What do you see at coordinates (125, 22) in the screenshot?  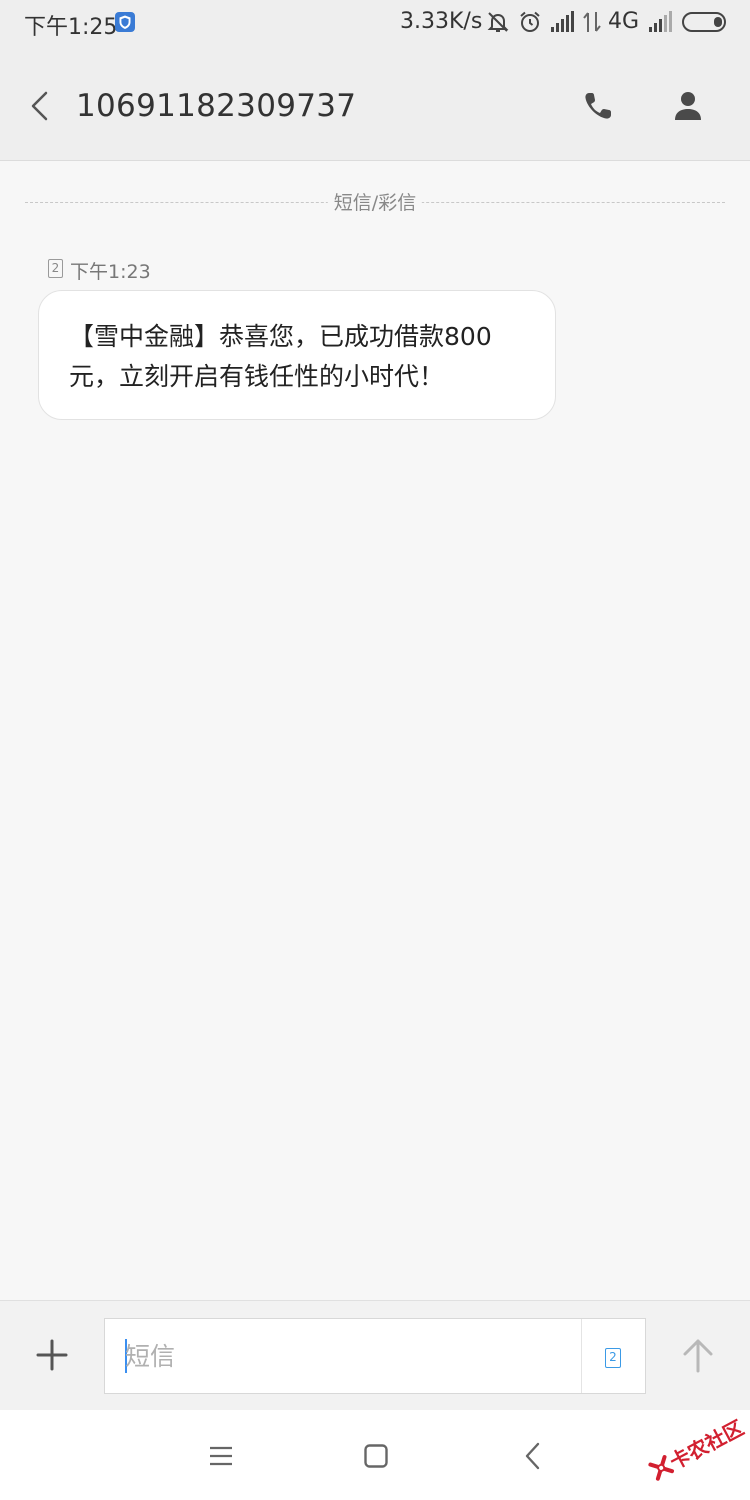 I see `shield-icon` at bounding box center [125, 22].